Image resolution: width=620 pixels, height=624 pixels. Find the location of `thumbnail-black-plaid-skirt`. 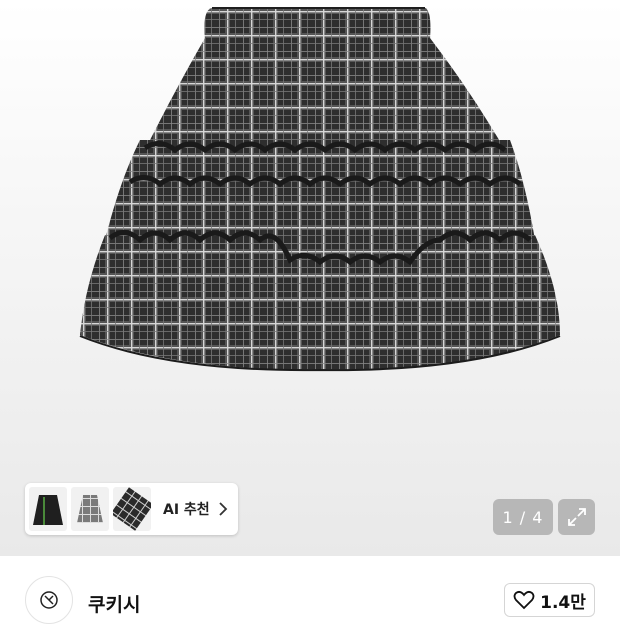

thumbnail-black-plaid-skirt is located at coordinates (48, 509).